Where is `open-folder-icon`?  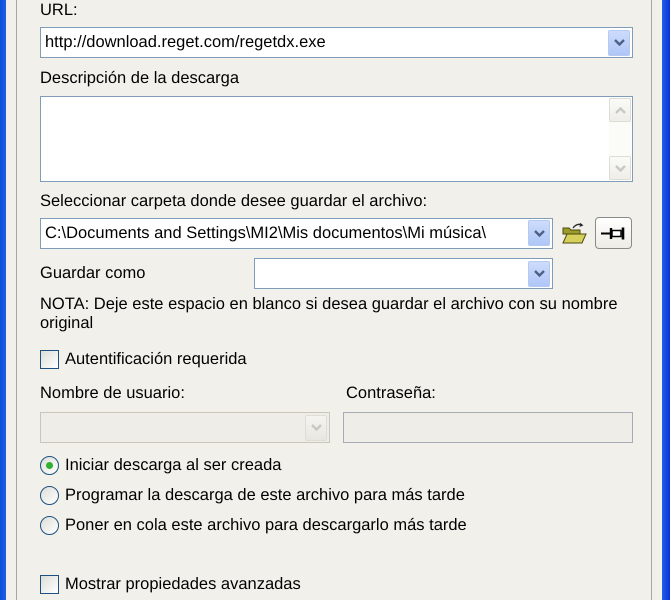
open-folder-icon is located at coordinates (574, 233).